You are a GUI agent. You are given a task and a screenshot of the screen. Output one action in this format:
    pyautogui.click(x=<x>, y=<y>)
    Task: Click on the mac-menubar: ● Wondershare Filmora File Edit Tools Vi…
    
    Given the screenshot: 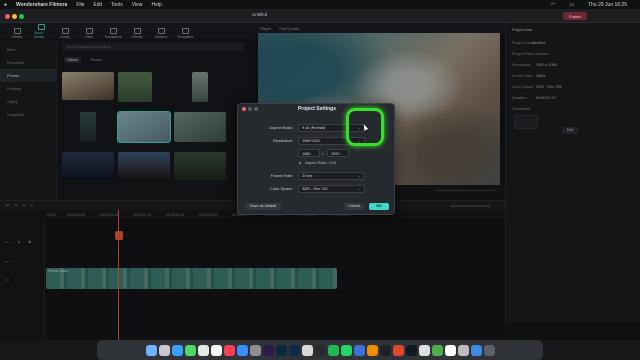 What is the action you would take?
    pyautogui.click(x=320, y=4)
    